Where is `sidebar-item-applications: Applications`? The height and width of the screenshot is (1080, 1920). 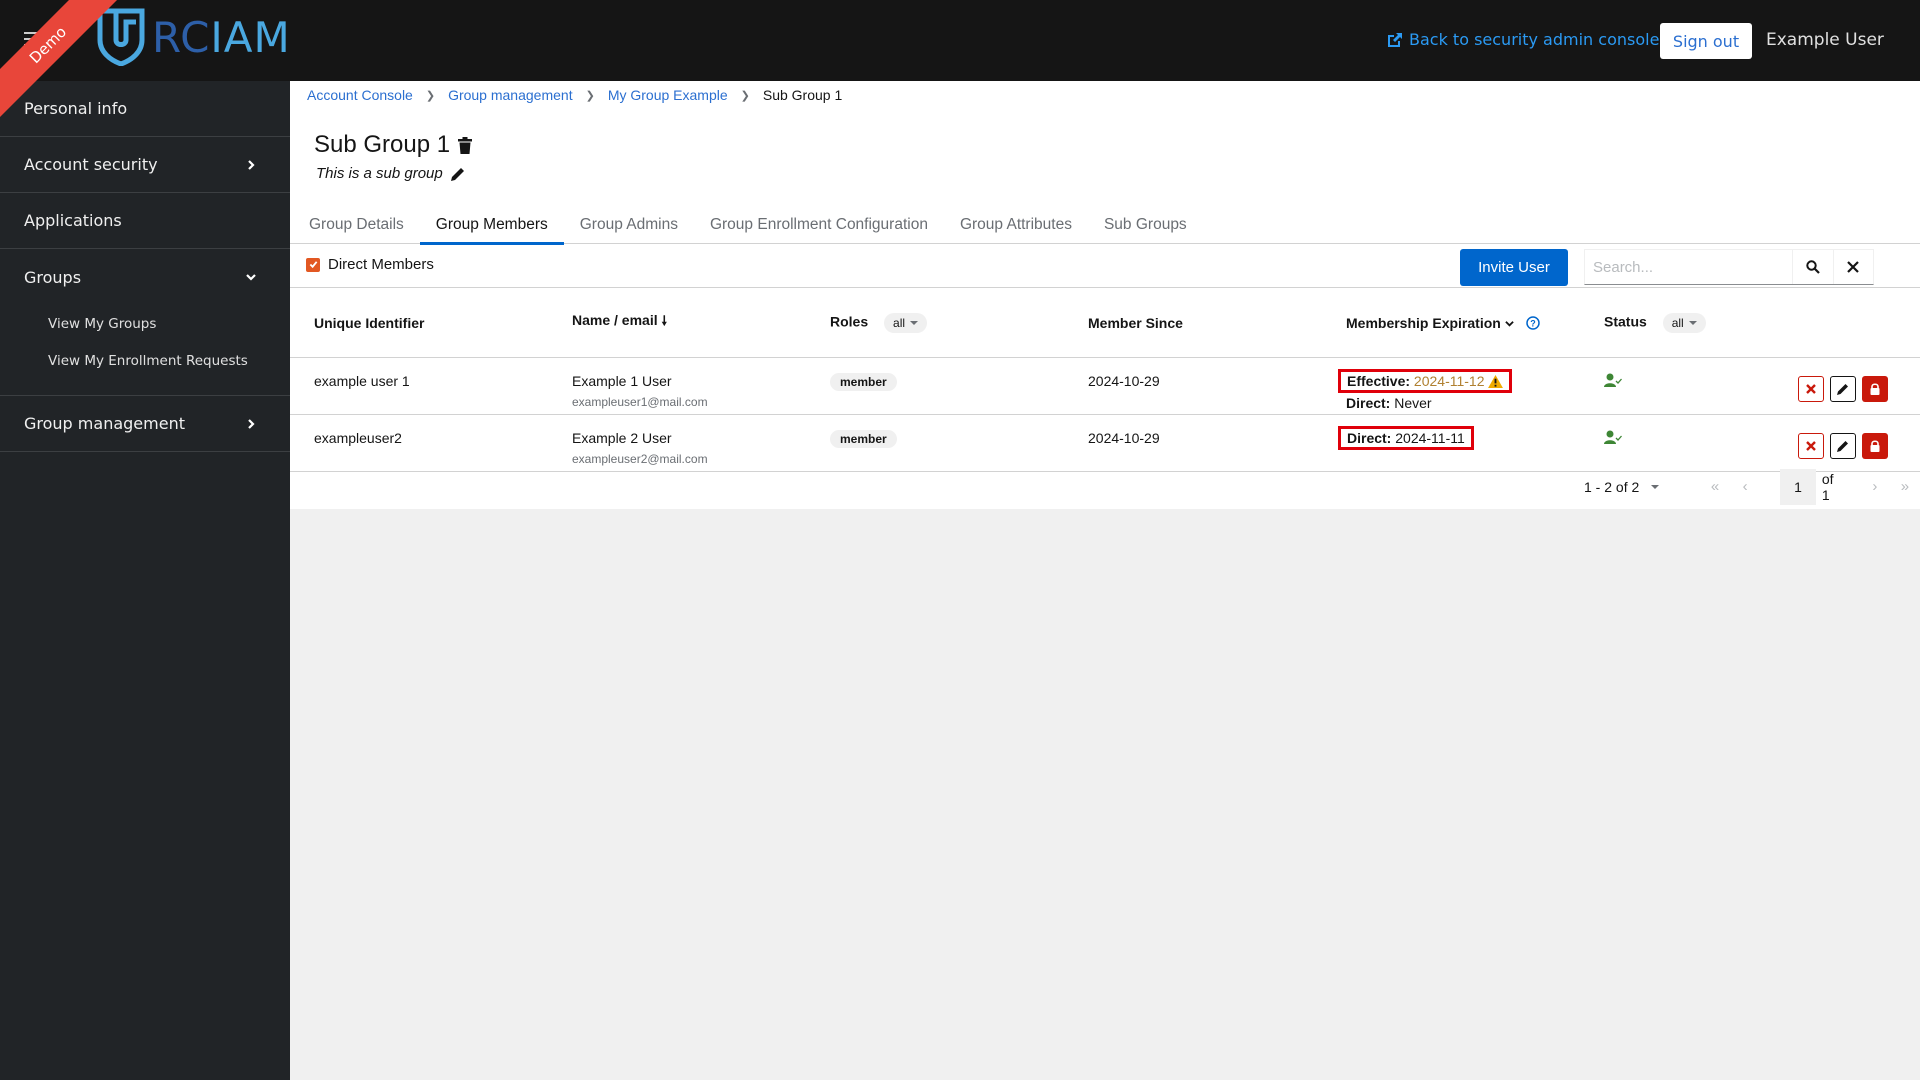 sidebar-item-applications: Applications is located at coordinates (145, 221).